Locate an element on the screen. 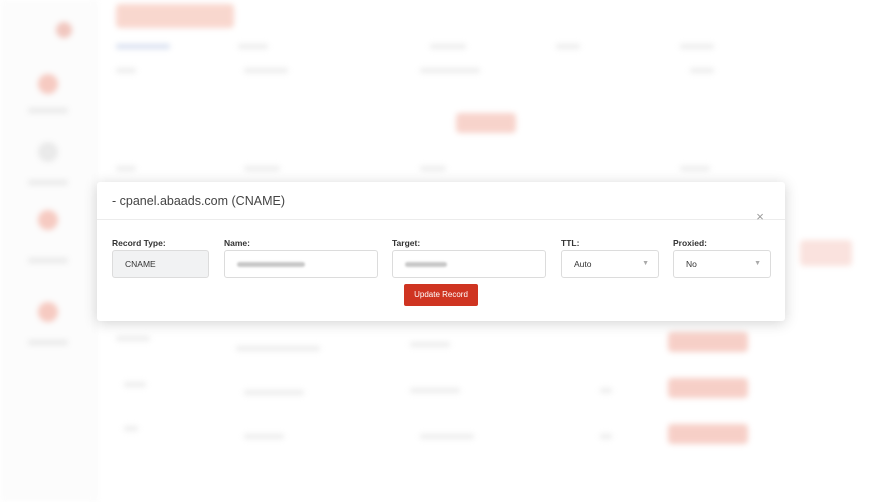  ttl-value: Auto is located at coordinates (583, 264).